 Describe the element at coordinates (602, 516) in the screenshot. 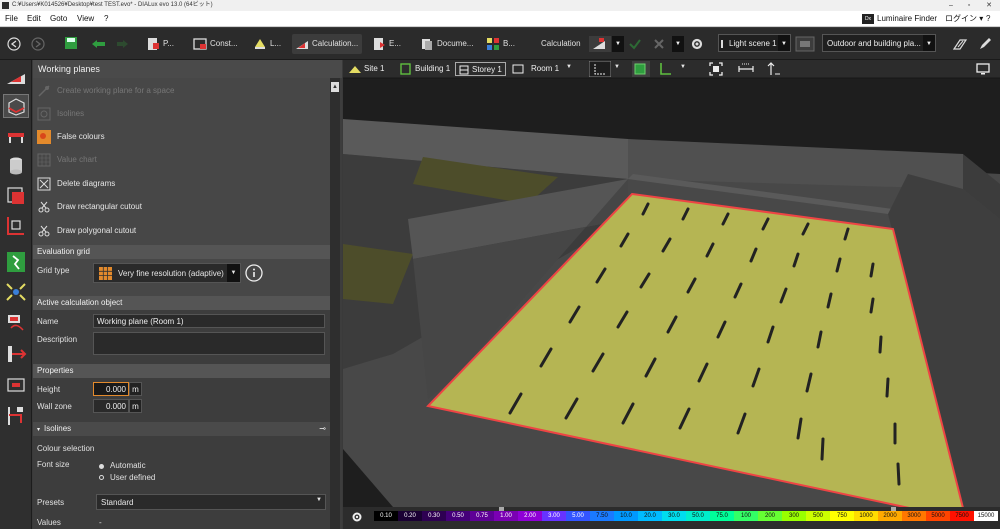

I see `scale-cell: 7.50` at that location.